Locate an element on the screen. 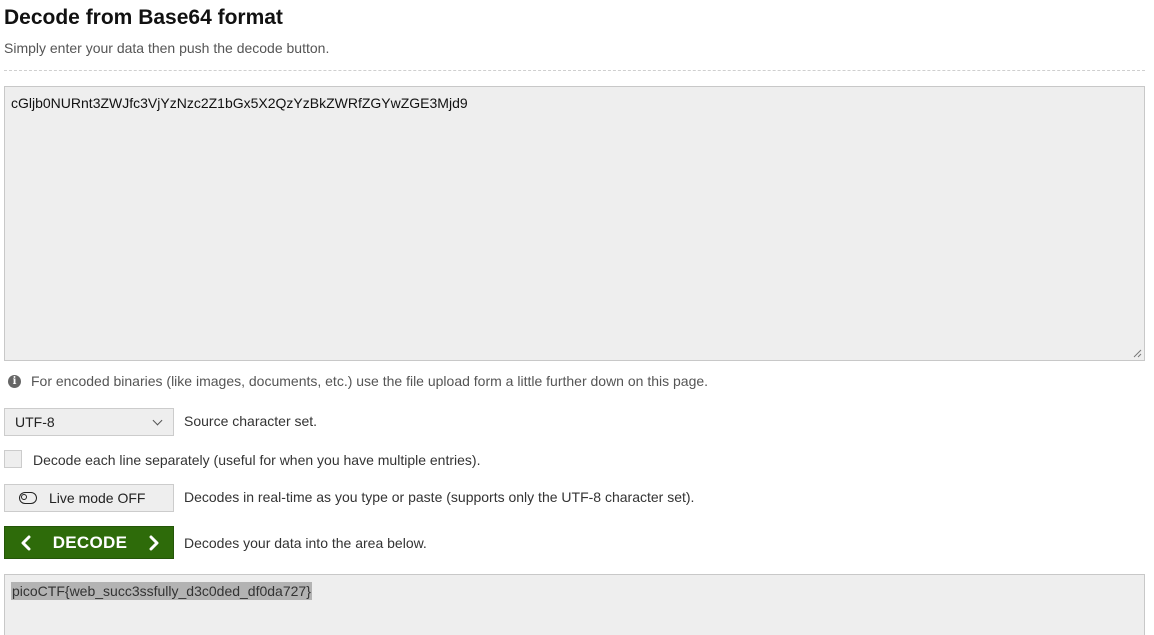 This screenshot has height=635, width=1154. live-mode-button: Live mode OFF is located at coordinates (89, 498).